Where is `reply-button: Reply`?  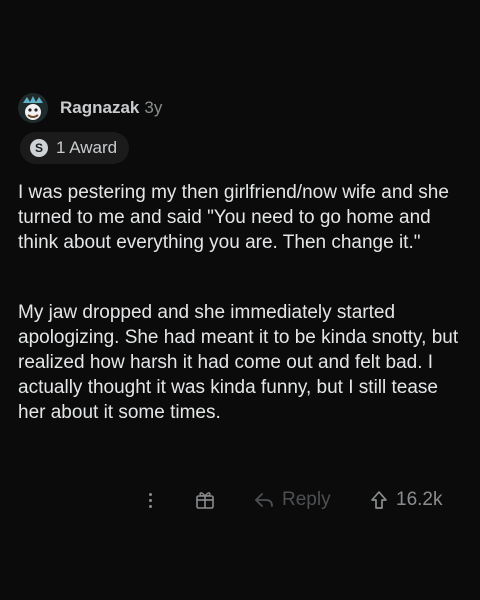 reply-button: Reply is located at coordinates (292, 500).